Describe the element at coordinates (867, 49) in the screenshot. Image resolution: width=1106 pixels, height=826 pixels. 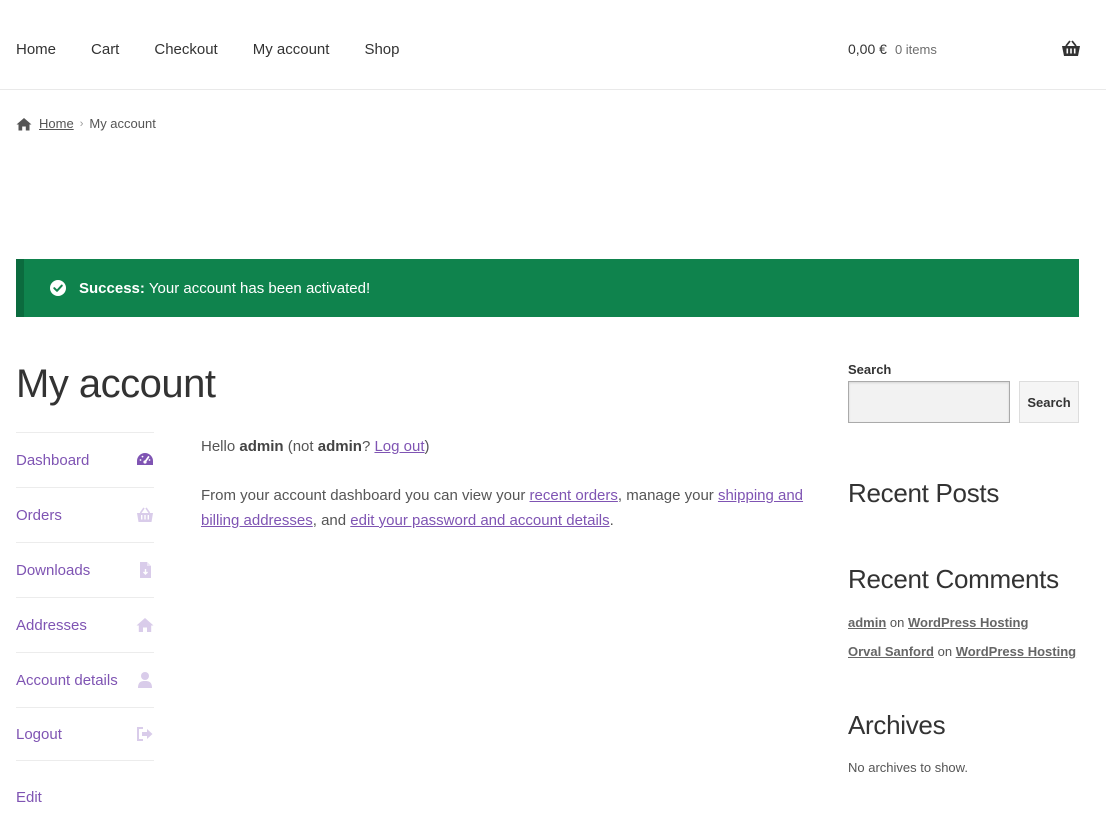
I see `cart-total: 0,00 €` at that location.